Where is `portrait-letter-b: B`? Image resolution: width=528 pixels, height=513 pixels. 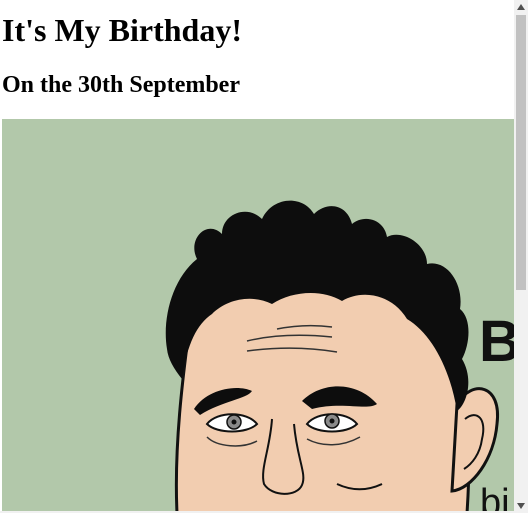 portrait-letter-b: B is located at coordinates (496, 341).